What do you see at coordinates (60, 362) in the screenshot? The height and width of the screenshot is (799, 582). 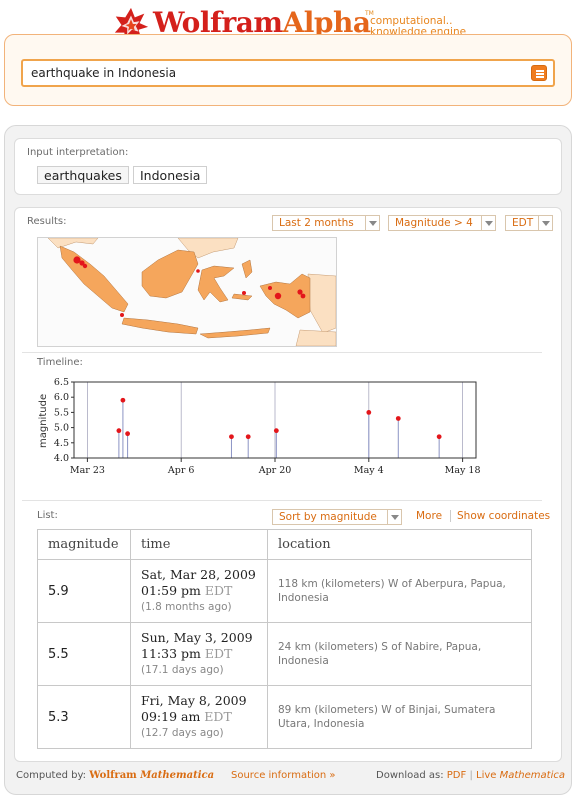 I see `timeline-label: Timeline:` at bounding box center [60, 362].